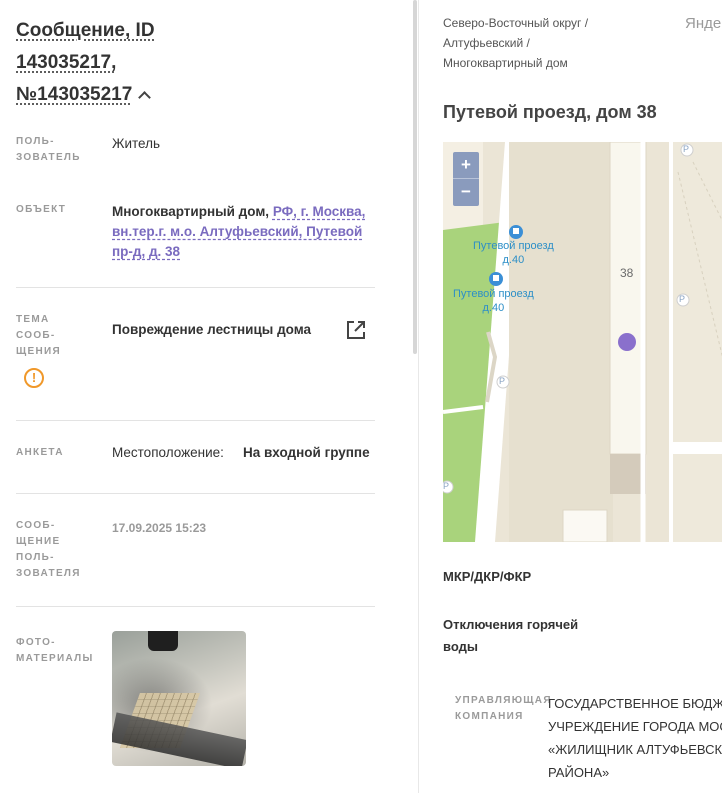  Describe the element at coordinates (515, 23) in the screenshot. I see `breadcrumb-district: Северо-Восточный округ /` at that location.